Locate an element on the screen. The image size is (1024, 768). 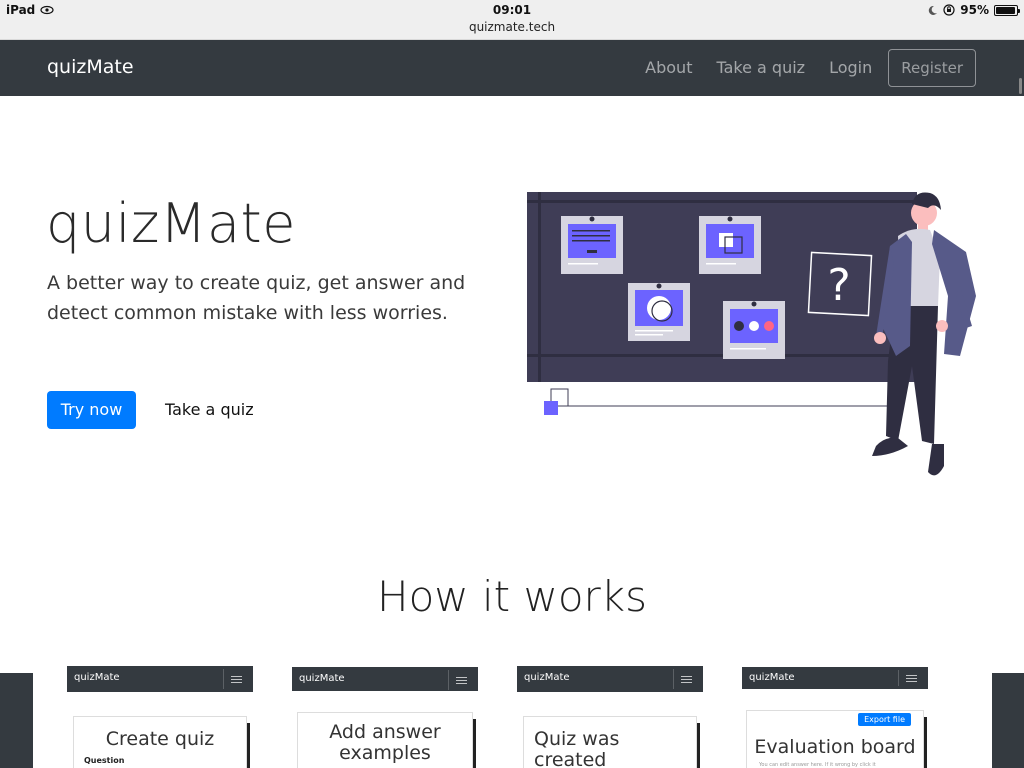
battery-level is located at coordinates (1005, 10).